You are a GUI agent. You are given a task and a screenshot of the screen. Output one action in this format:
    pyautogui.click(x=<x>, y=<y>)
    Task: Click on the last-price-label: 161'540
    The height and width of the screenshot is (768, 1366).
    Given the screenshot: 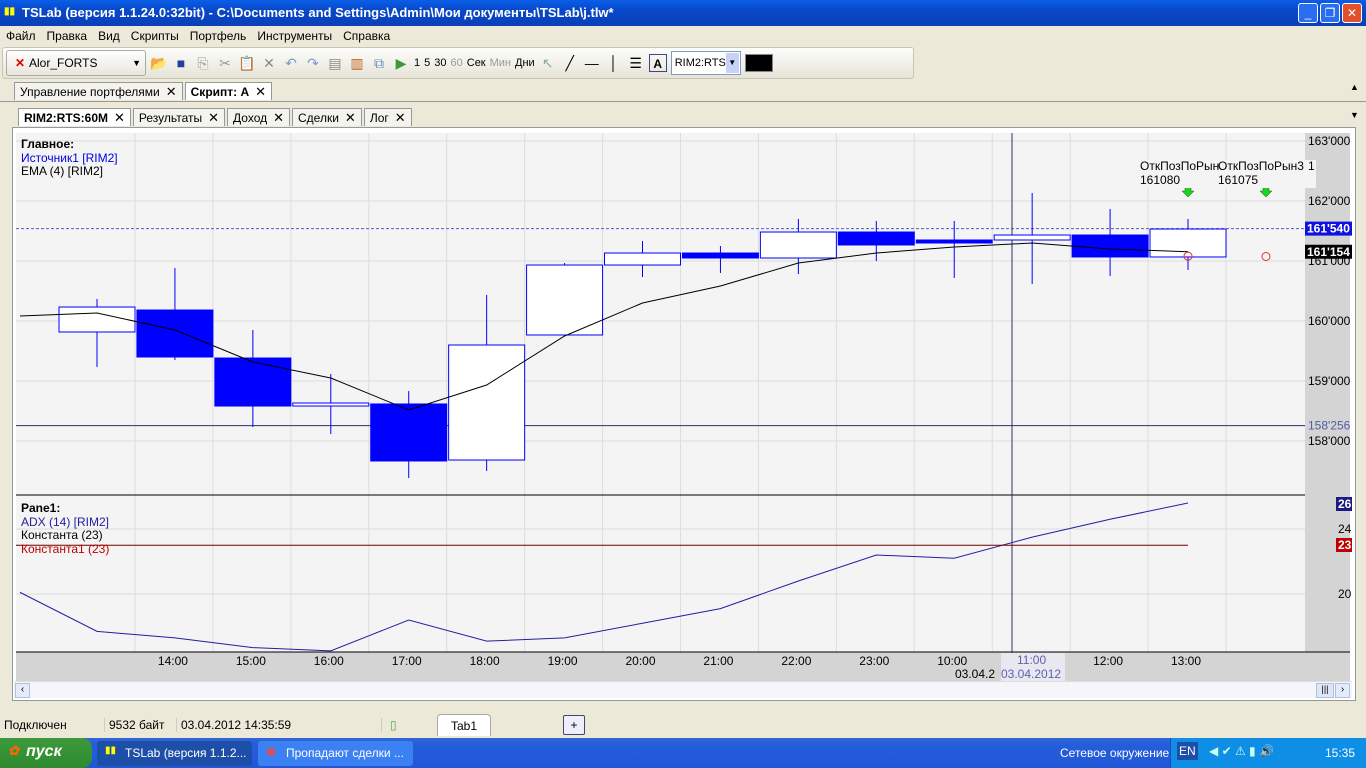 What is the action you would take?
    pyautogui.click(x=1328, y=229)
    